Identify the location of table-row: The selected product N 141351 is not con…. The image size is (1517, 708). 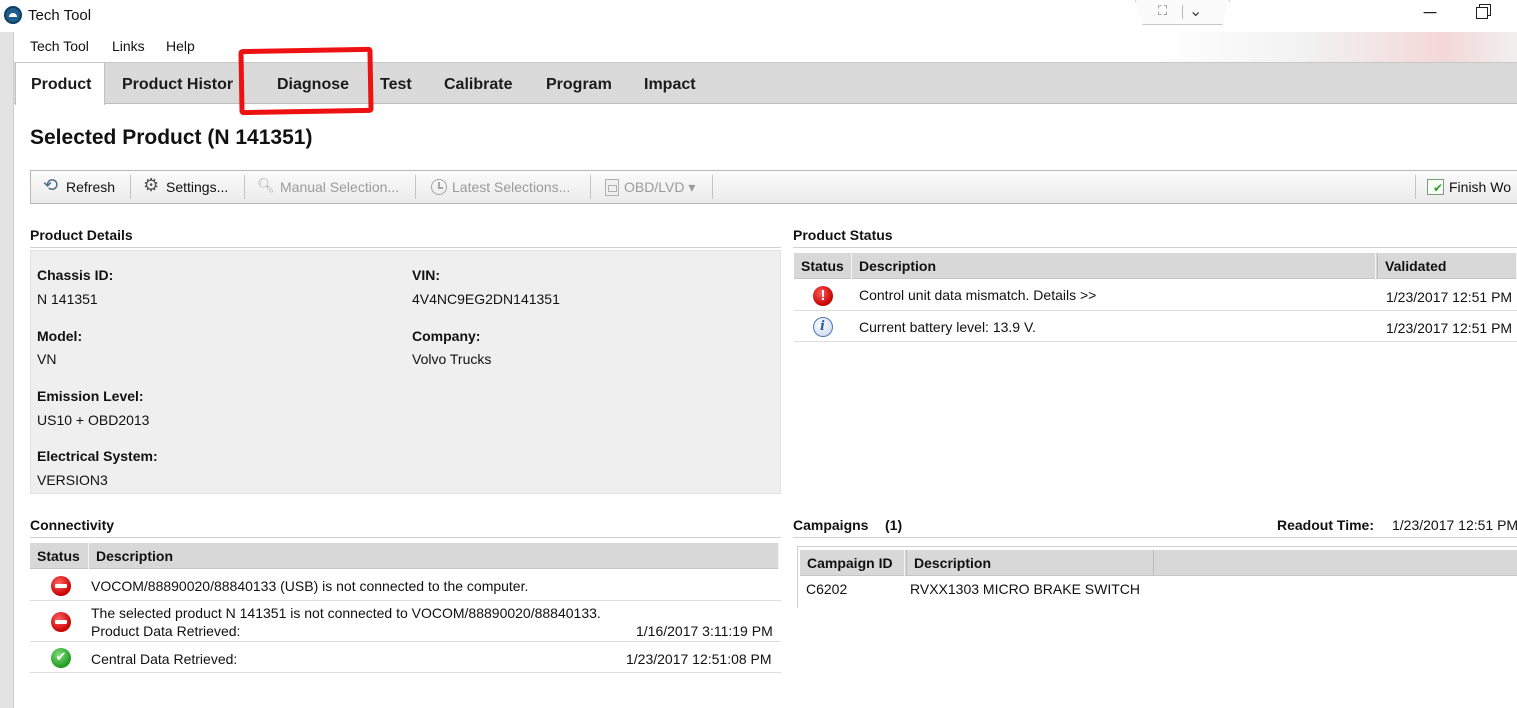
(405, 621).